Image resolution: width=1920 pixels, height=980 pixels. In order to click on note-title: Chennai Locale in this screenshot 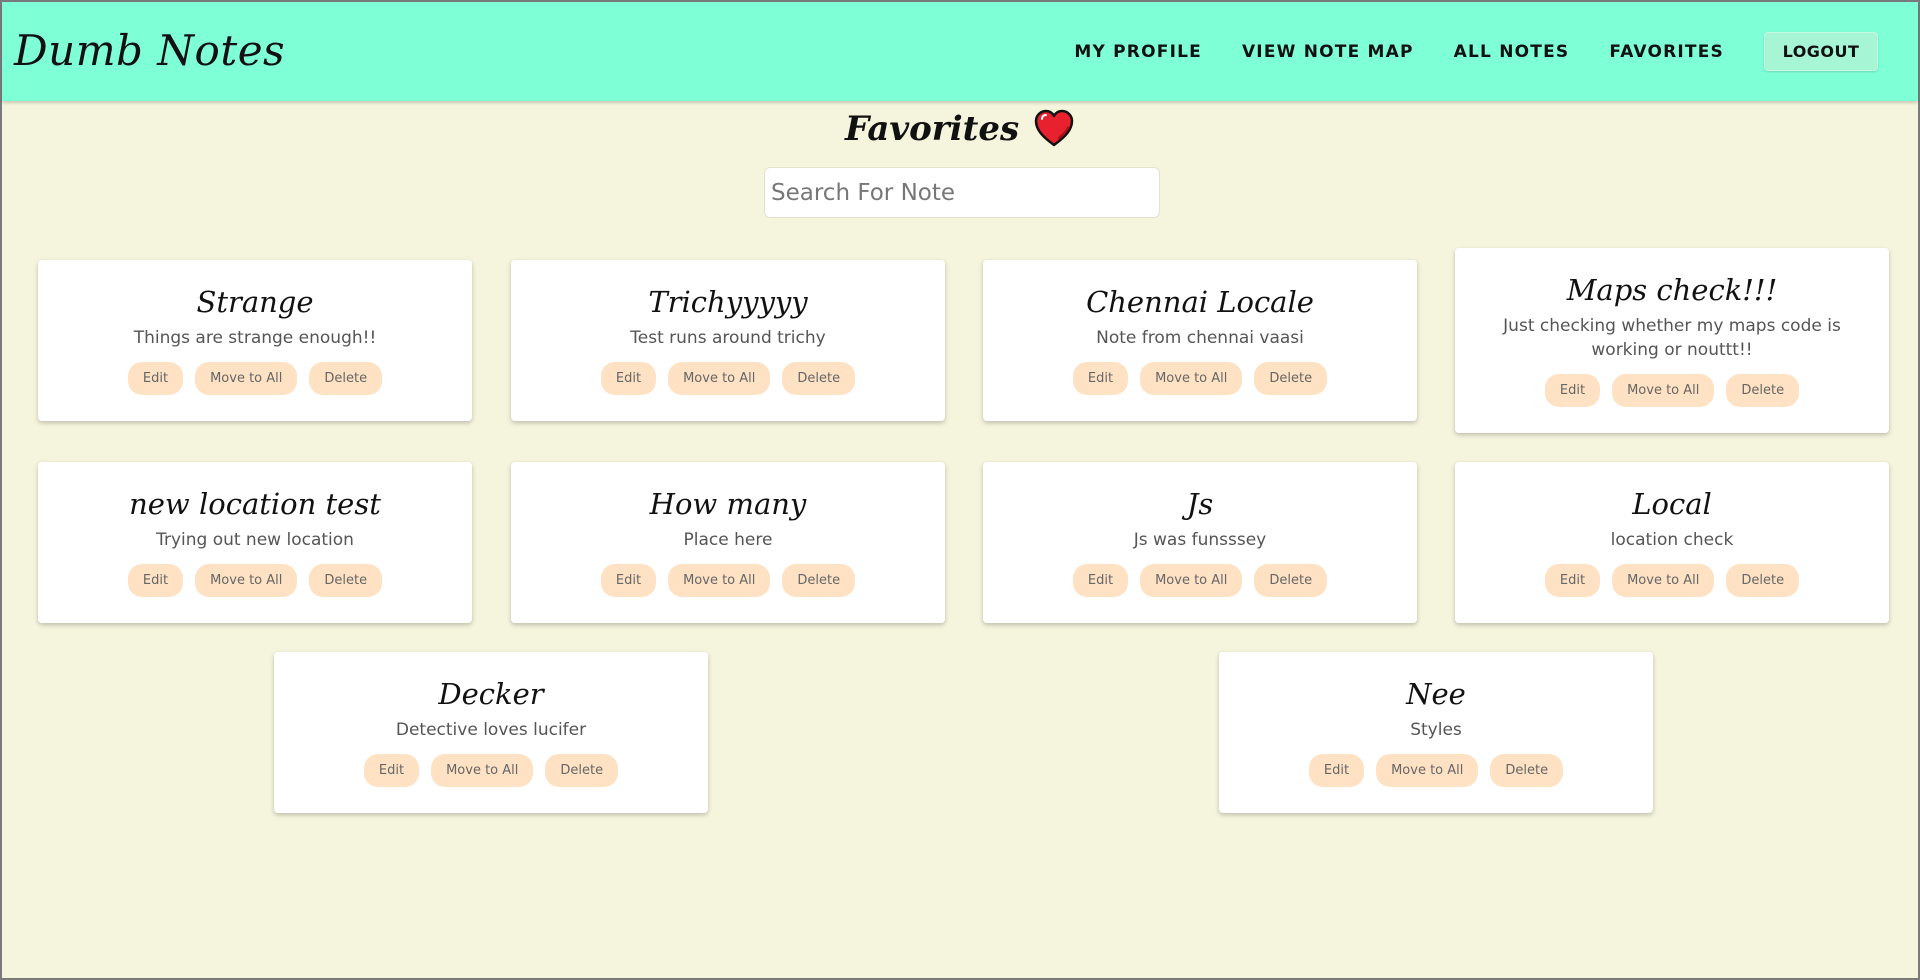, I will do `click(1200, 302)`.